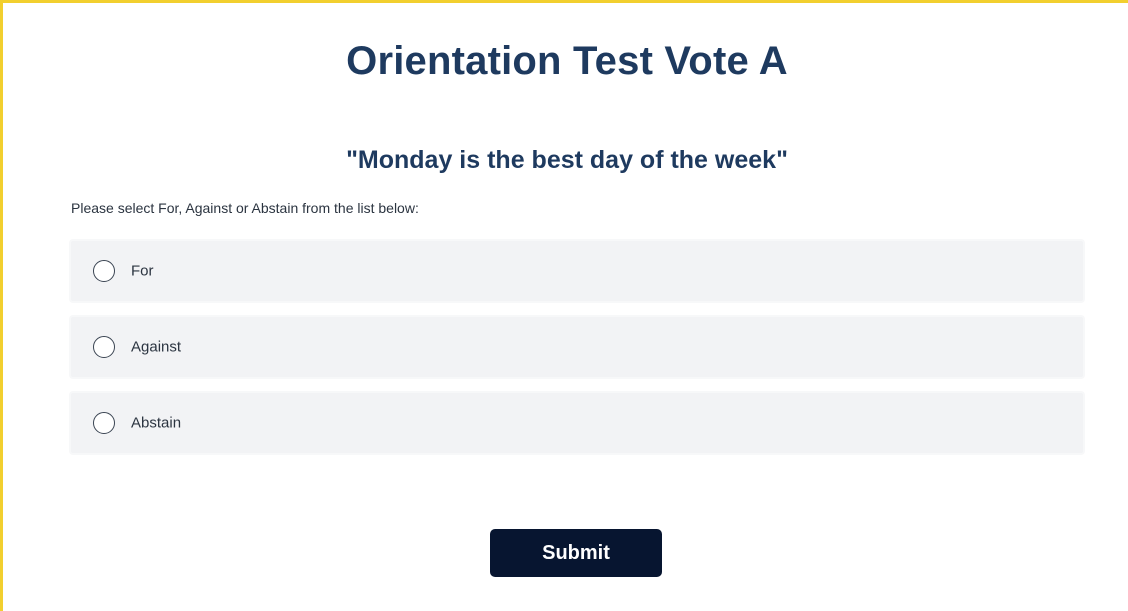 The image size is (1128, 611). Describe the element at coordinates (567, 160) in the screenshot. I see `vote-question: "Monday is the best day of the week"` at that location.